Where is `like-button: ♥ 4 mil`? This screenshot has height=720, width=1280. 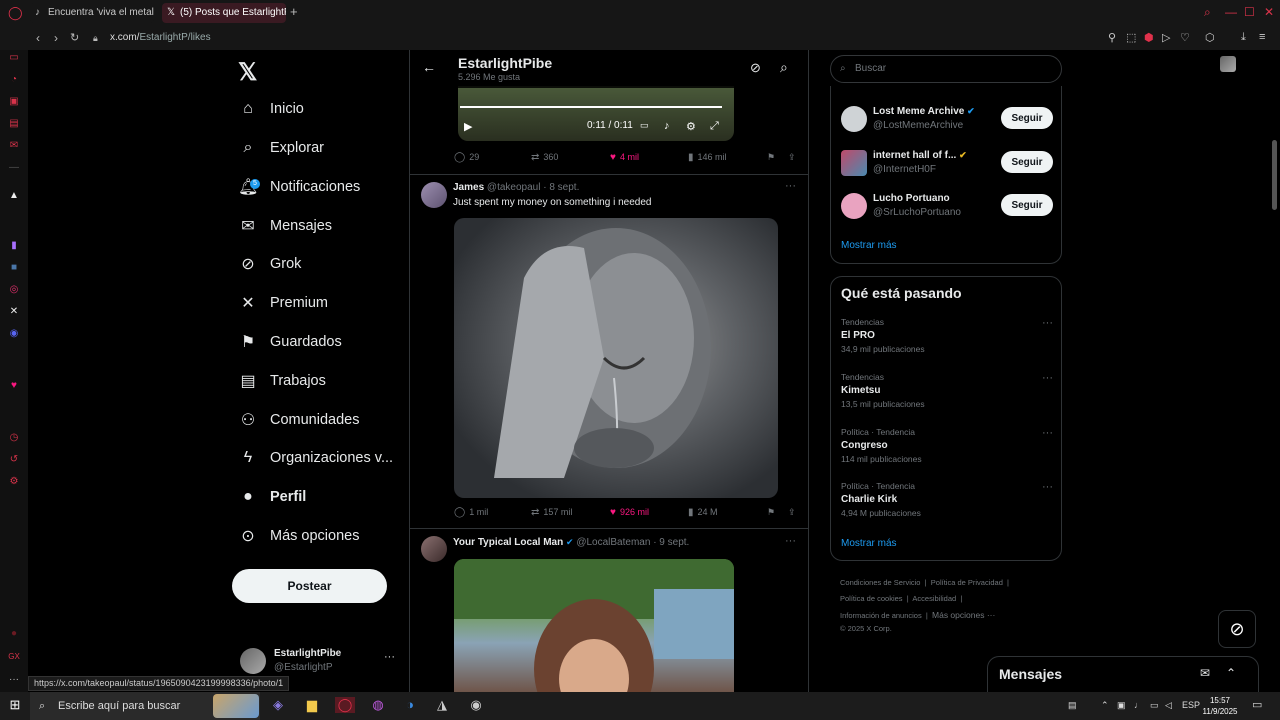
like-button: ♥ 4 mil is located at coordinates (624, 157).